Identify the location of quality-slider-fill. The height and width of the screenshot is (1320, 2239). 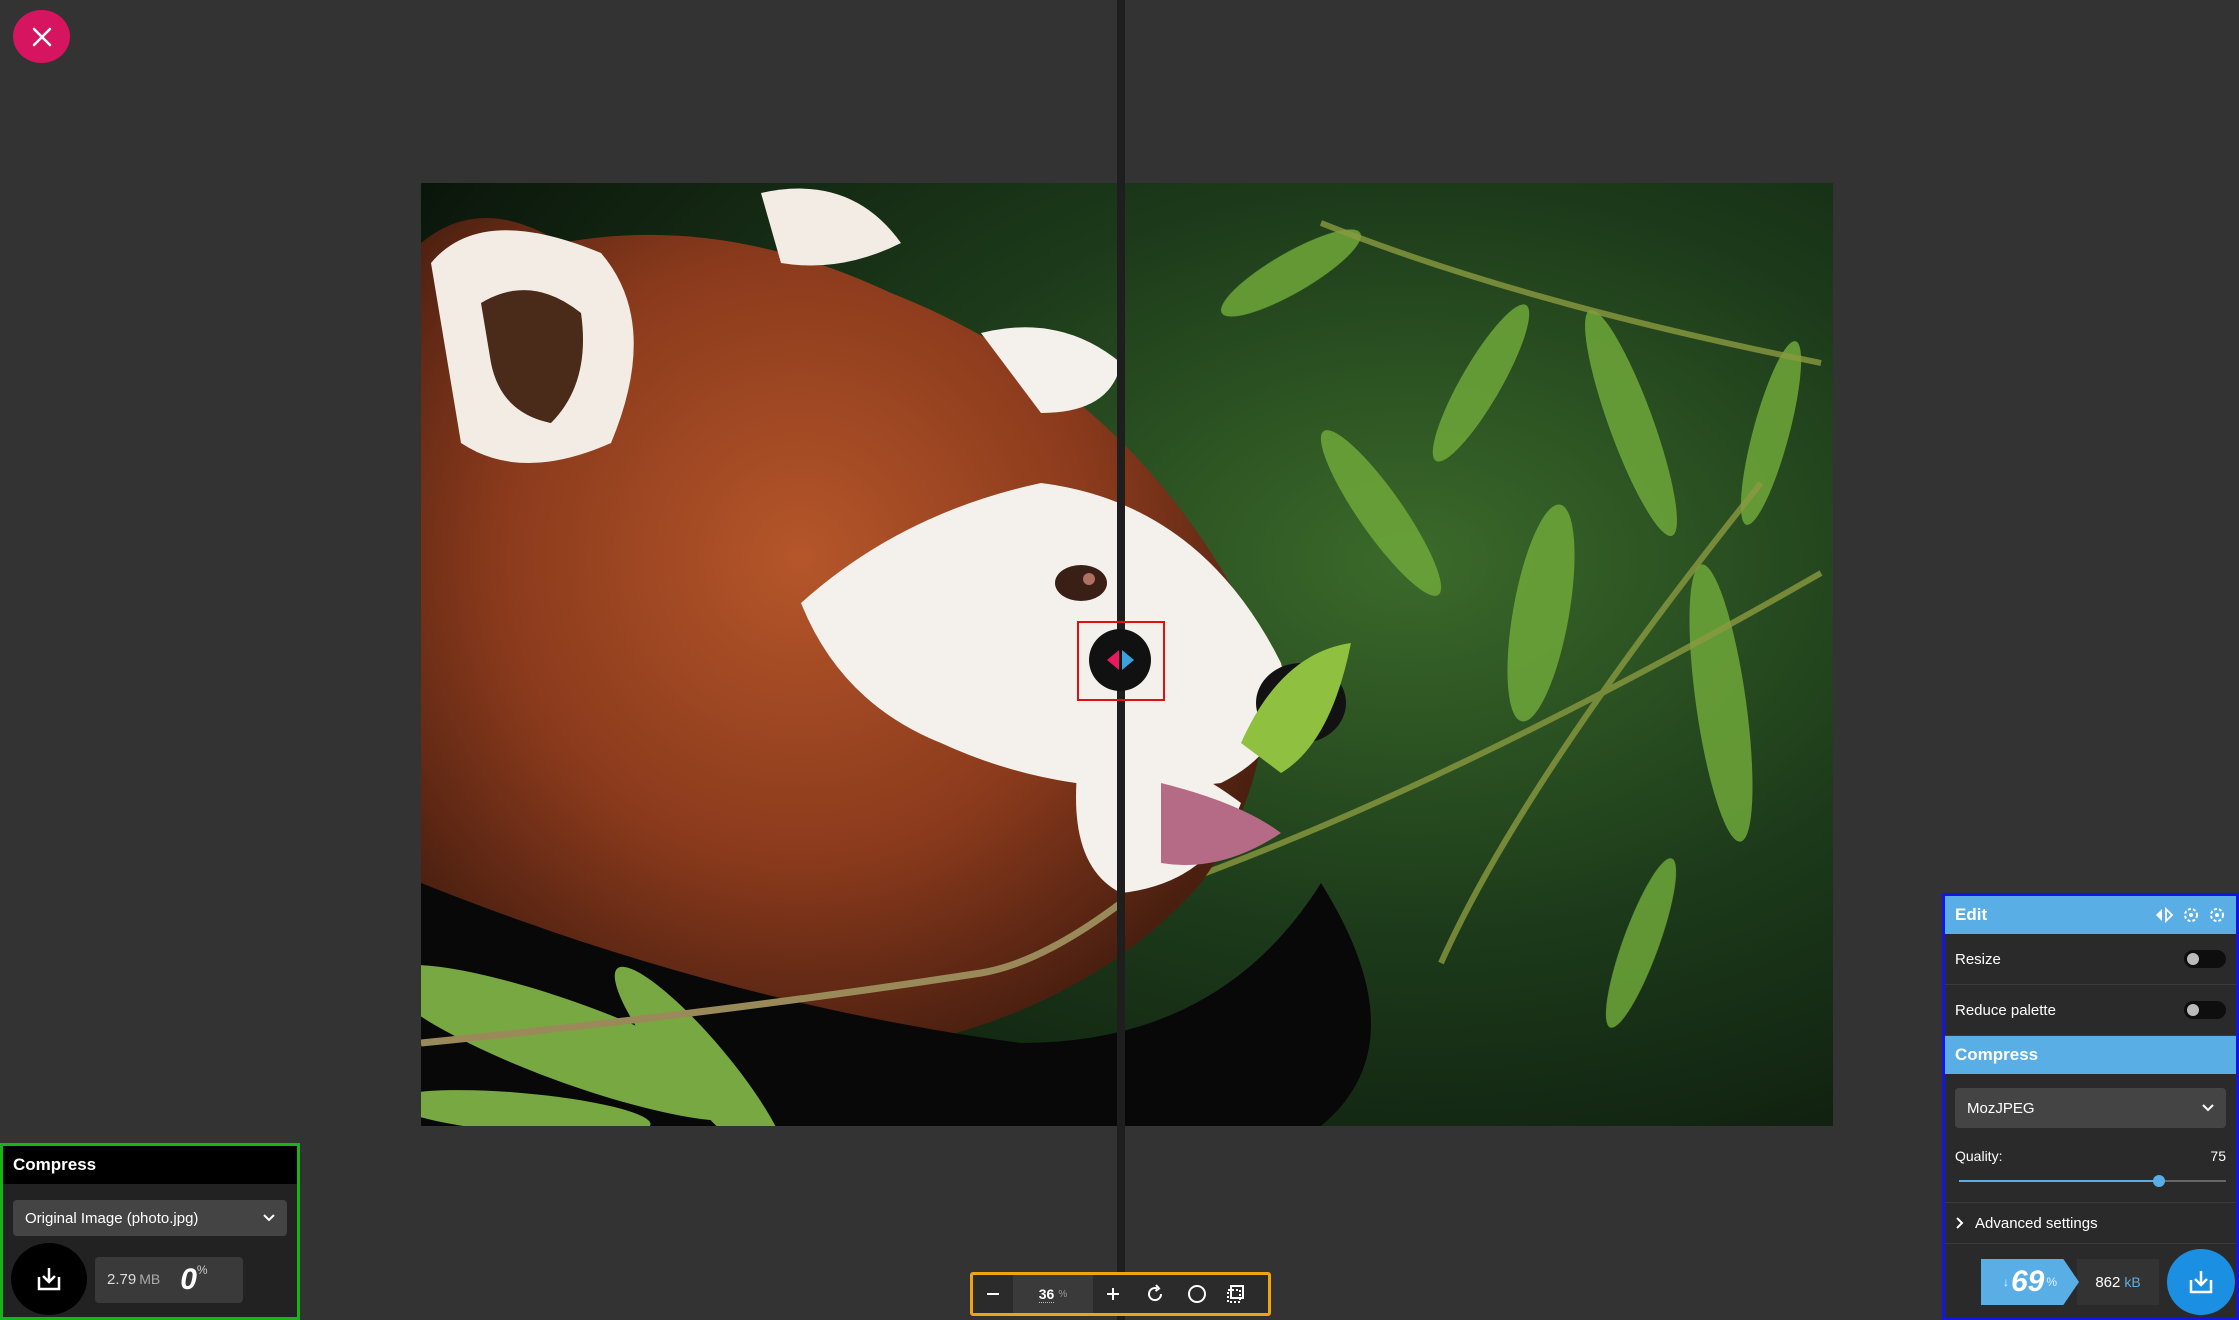
(2059, 1181).